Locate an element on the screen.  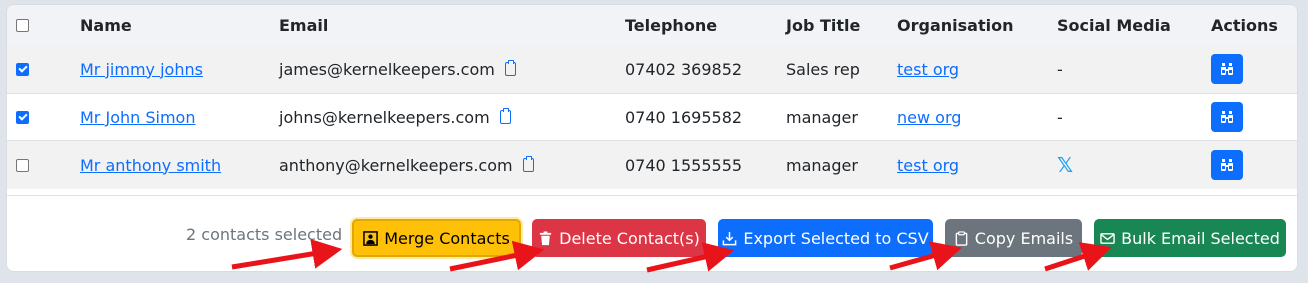
delete-contacts-label: Delete Contact(s) is located at coordinates (629, 238).